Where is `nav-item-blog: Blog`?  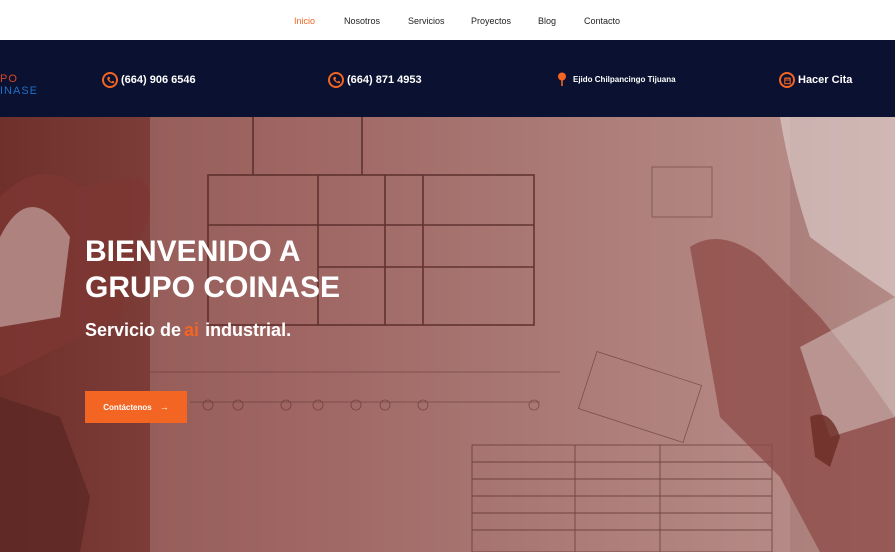 nav-item-blog: Blog is located at coordinates (547, 21).